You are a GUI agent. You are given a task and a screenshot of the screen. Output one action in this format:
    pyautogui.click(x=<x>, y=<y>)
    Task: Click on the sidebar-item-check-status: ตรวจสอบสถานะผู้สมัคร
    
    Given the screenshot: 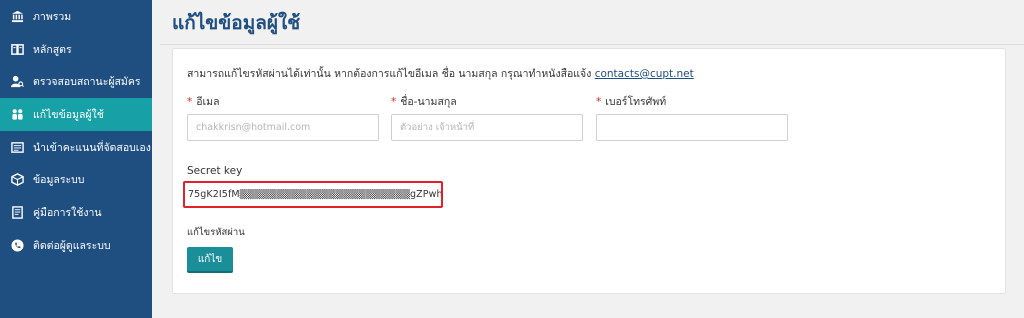 What is the action you would take?
    pyautogui.click(x=76, y=81)
    